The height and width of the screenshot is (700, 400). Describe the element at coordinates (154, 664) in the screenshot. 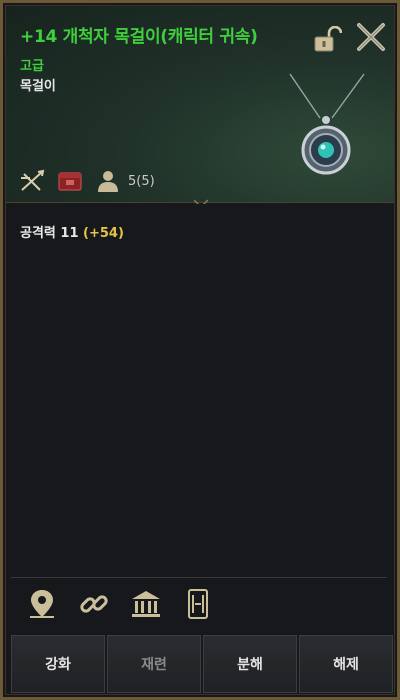

I see `refine-button: 재련` at that location.